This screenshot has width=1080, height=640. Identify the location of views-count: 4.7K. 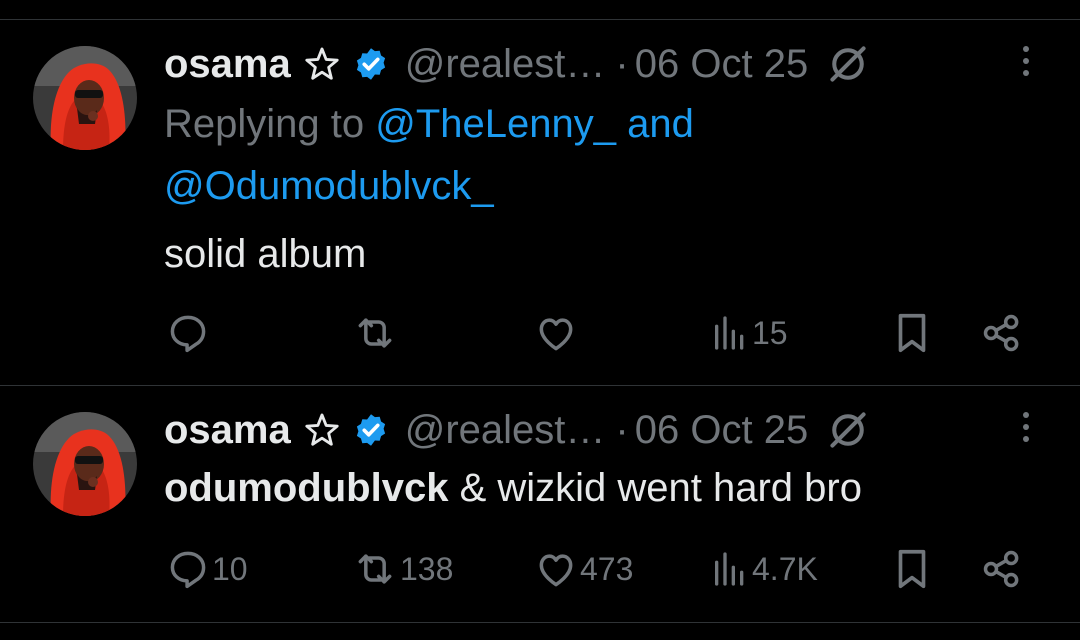
(785, 568).